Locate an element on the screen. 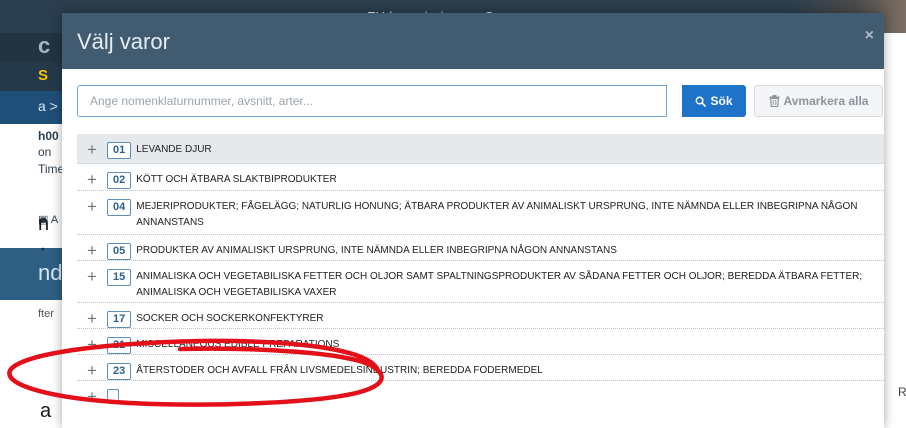 Image resolution: width=906 pixels, height=428 pixels. search-input is located at coordinates (372, 101).